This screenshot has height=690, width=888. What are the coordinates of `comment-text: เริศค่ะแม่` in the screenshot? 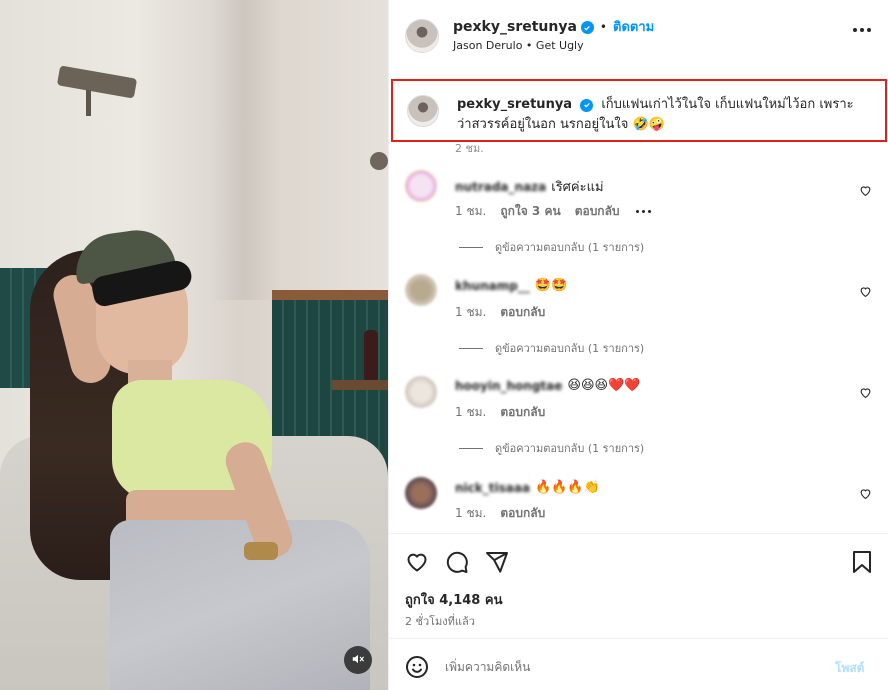 It's located at (577, 187).